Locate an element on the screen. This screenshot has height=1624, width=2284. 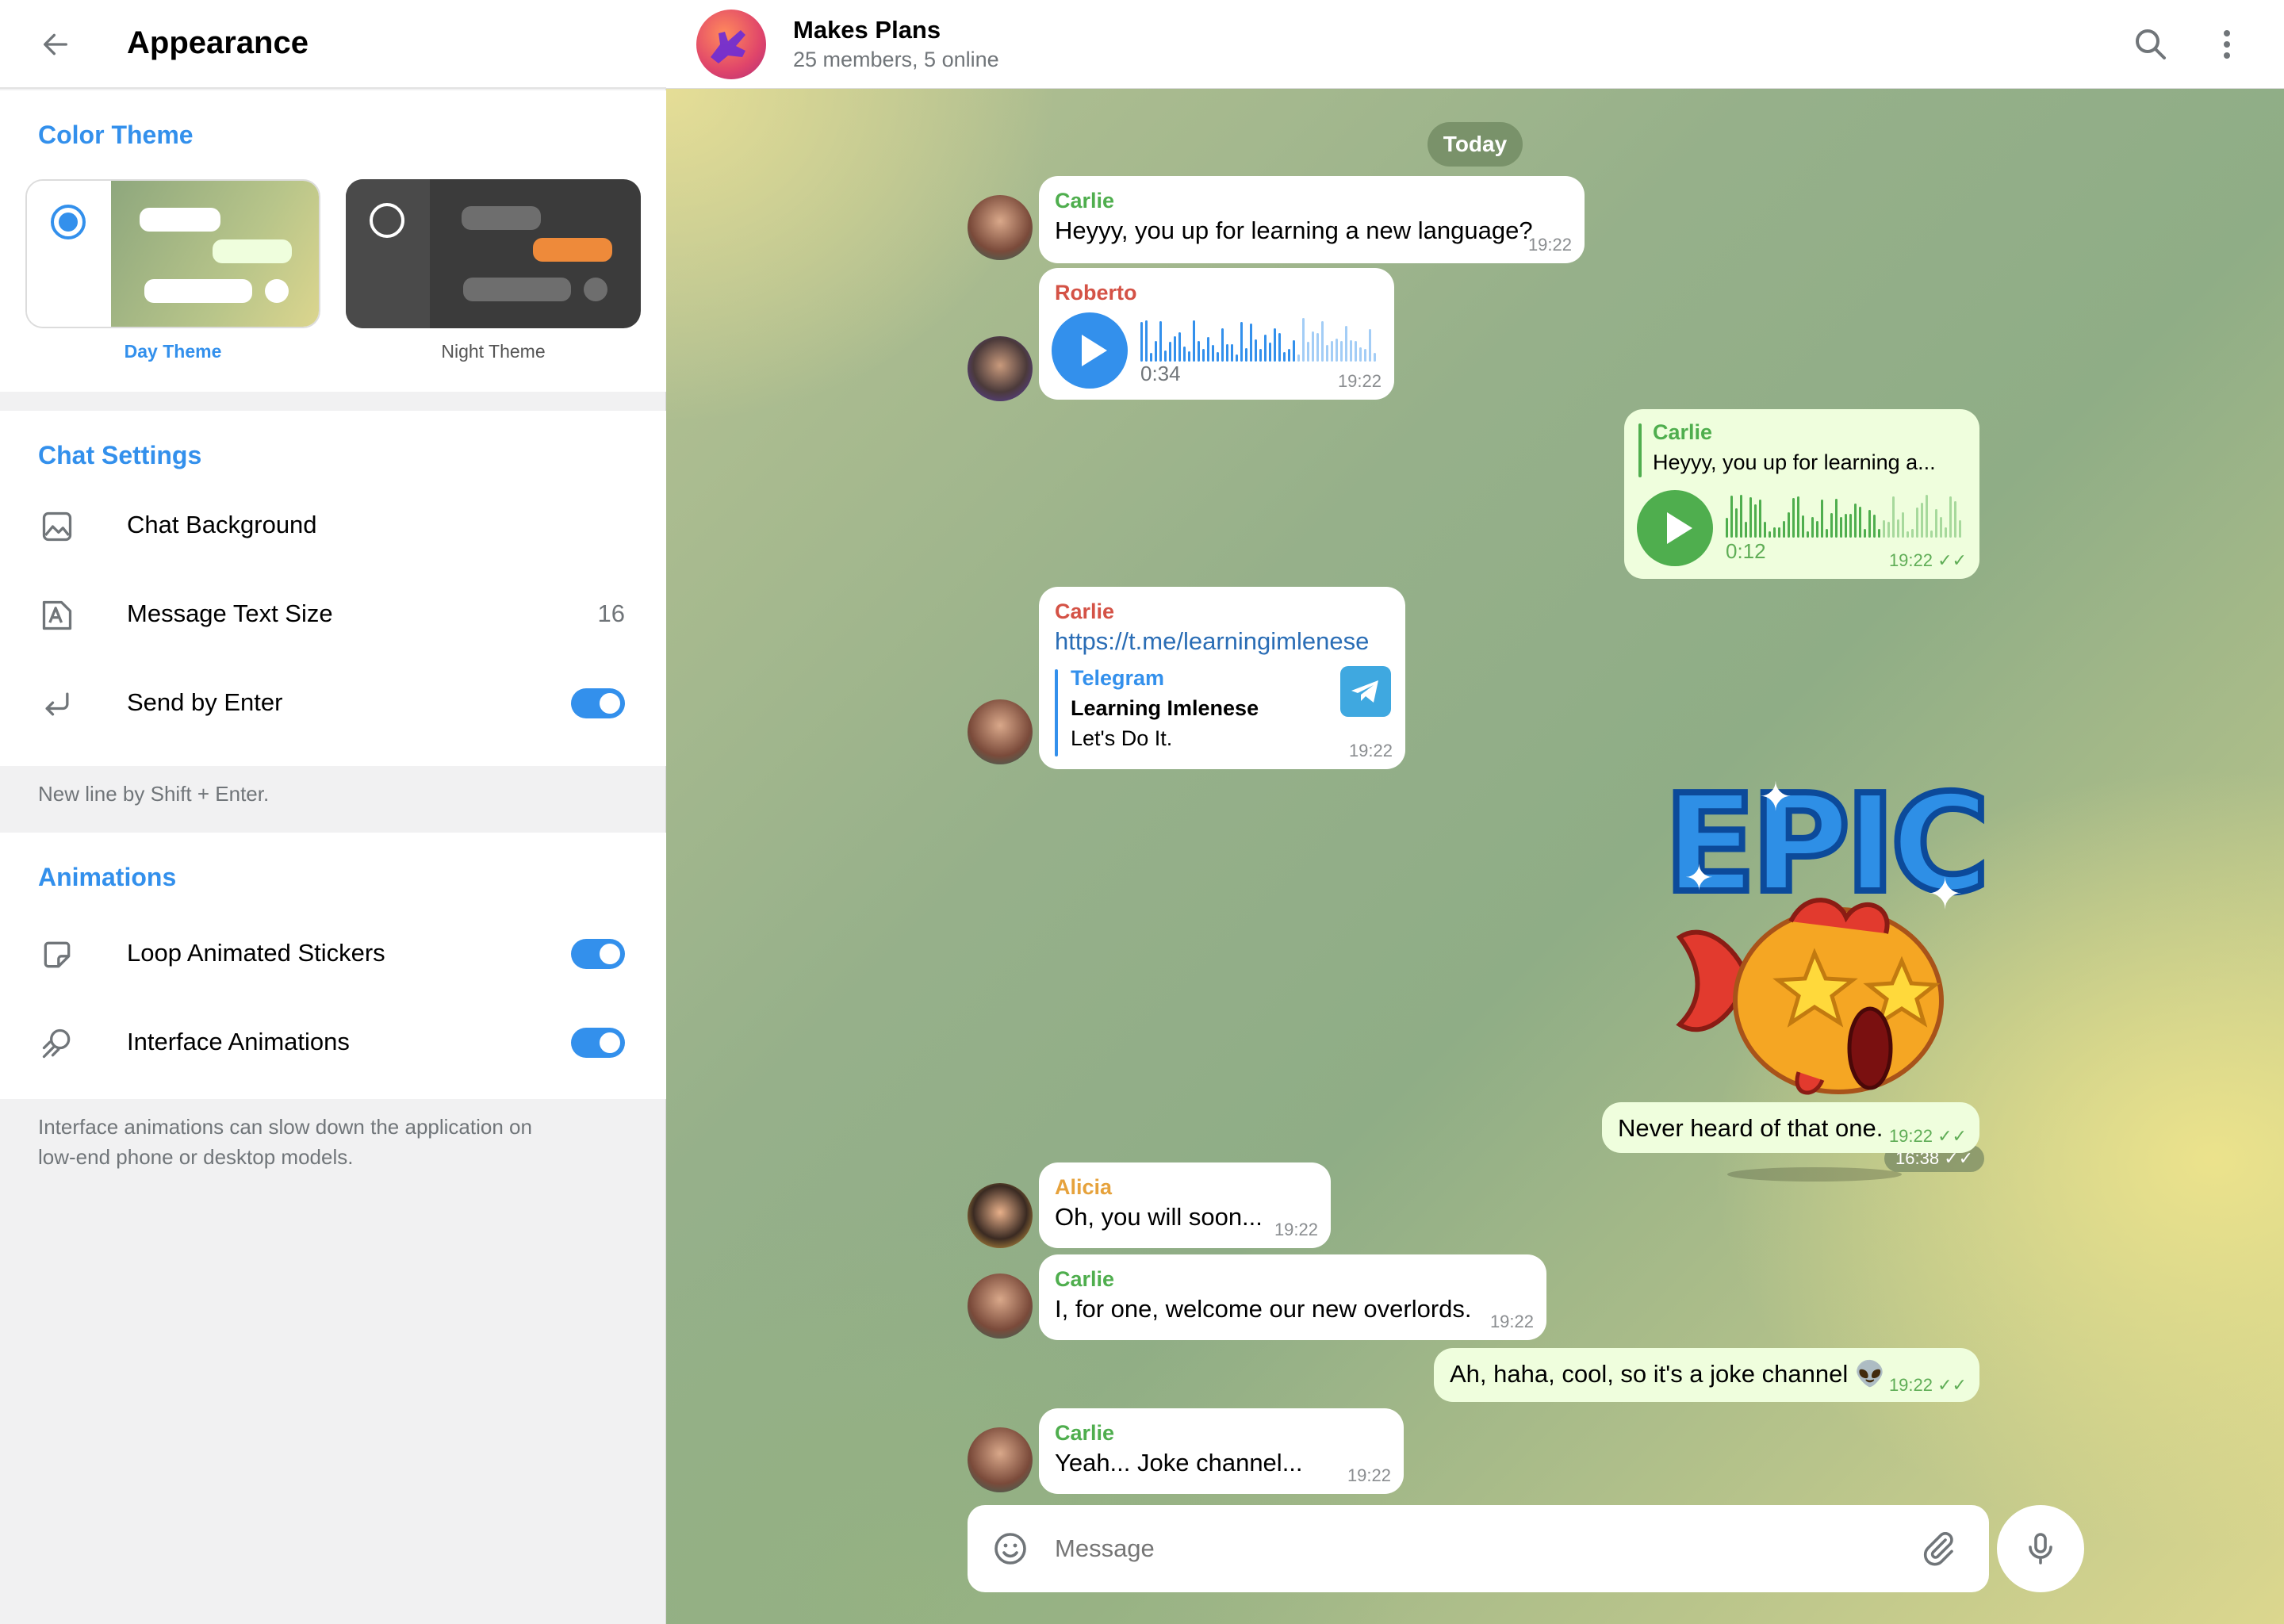
outgoing-message-bubble: Never heard of that one. 19:22 ✓✓ is located at coordinates (1790, 1127).